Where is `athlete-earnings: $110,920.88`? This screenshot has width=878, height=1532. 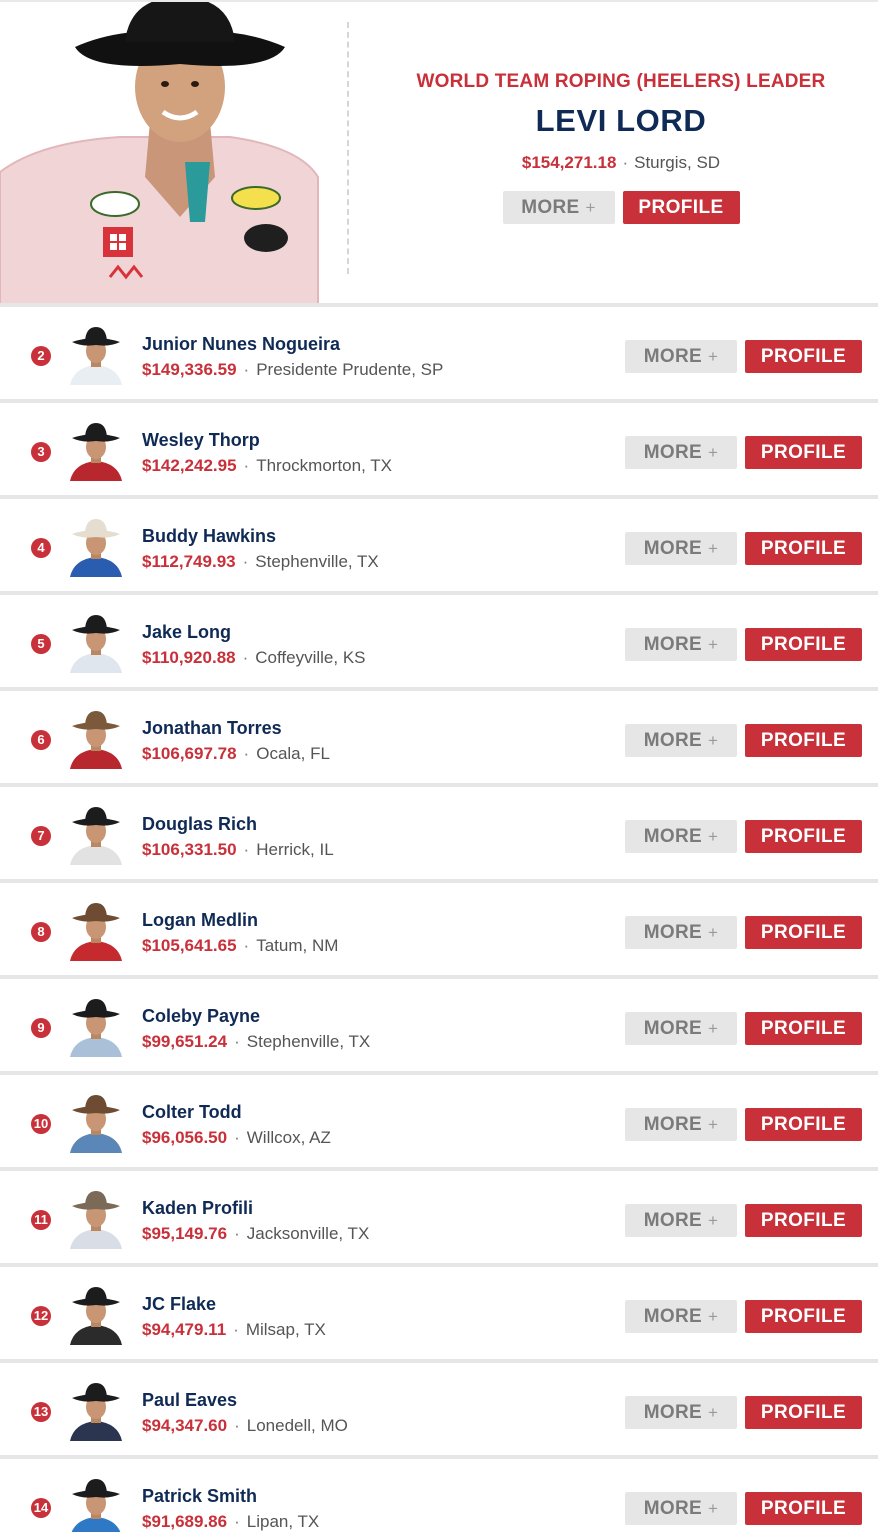
athlete-earnings: $110,920.88 is located at coordinates (189, 657).